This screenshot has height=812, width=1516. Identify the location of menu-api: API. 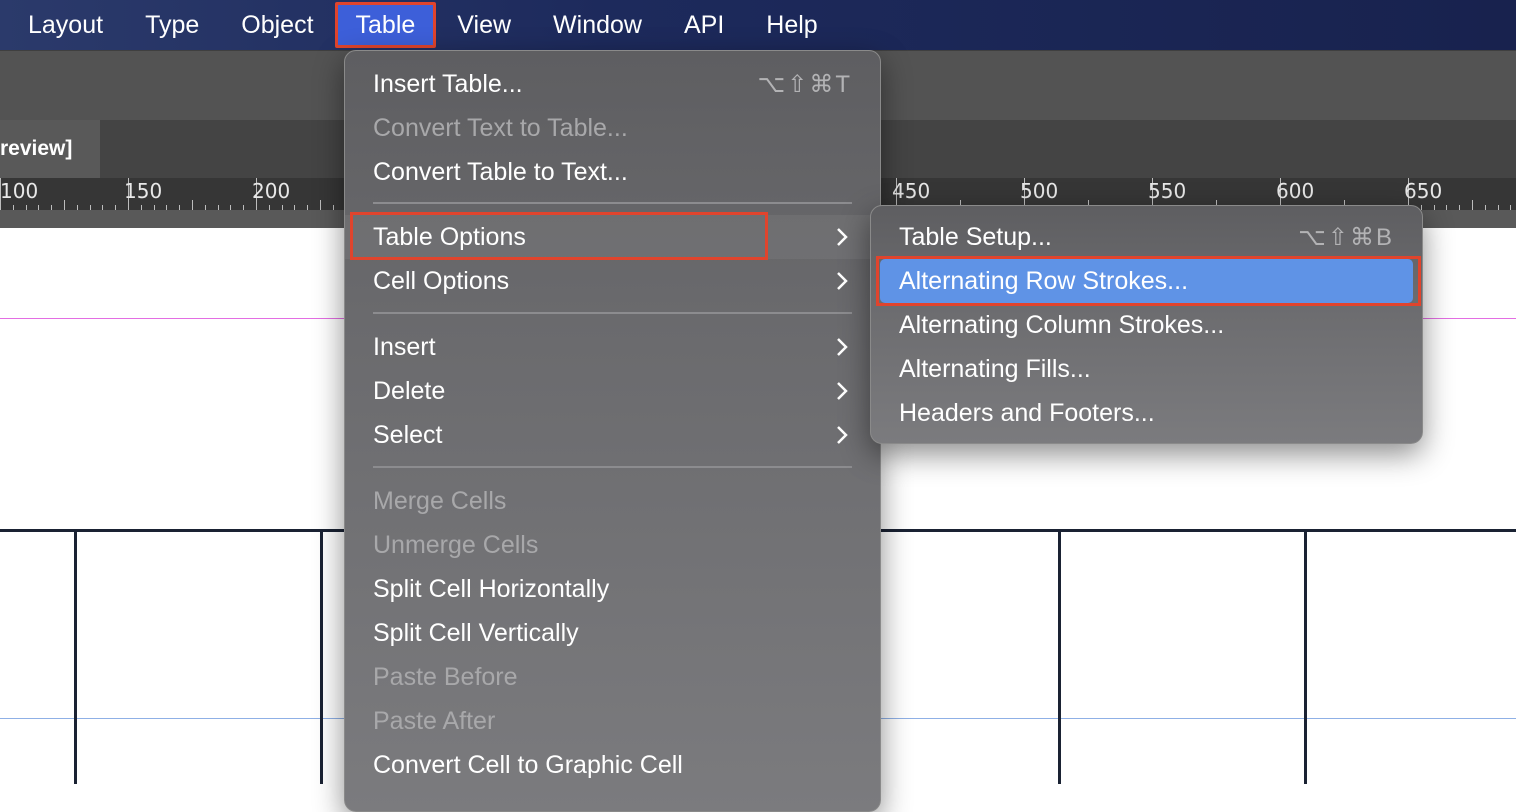
(704, 25).